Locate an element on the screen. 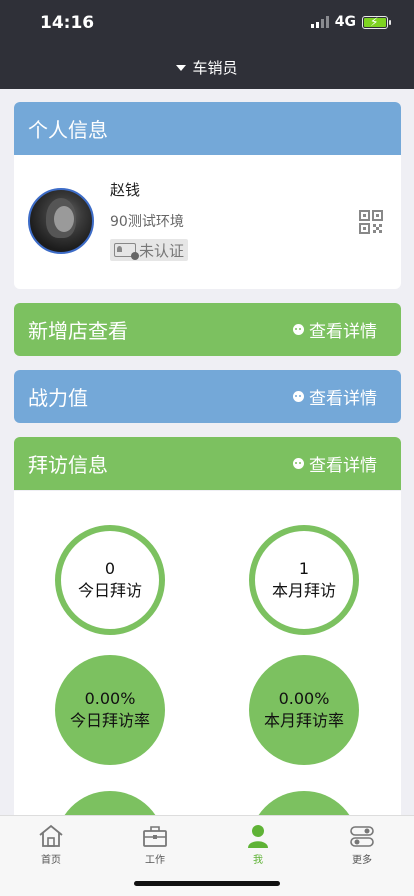 This screenshot has height=896, width=414. new-store-card: 新增店查看 查看详情 is located at coordinates (207, 329).